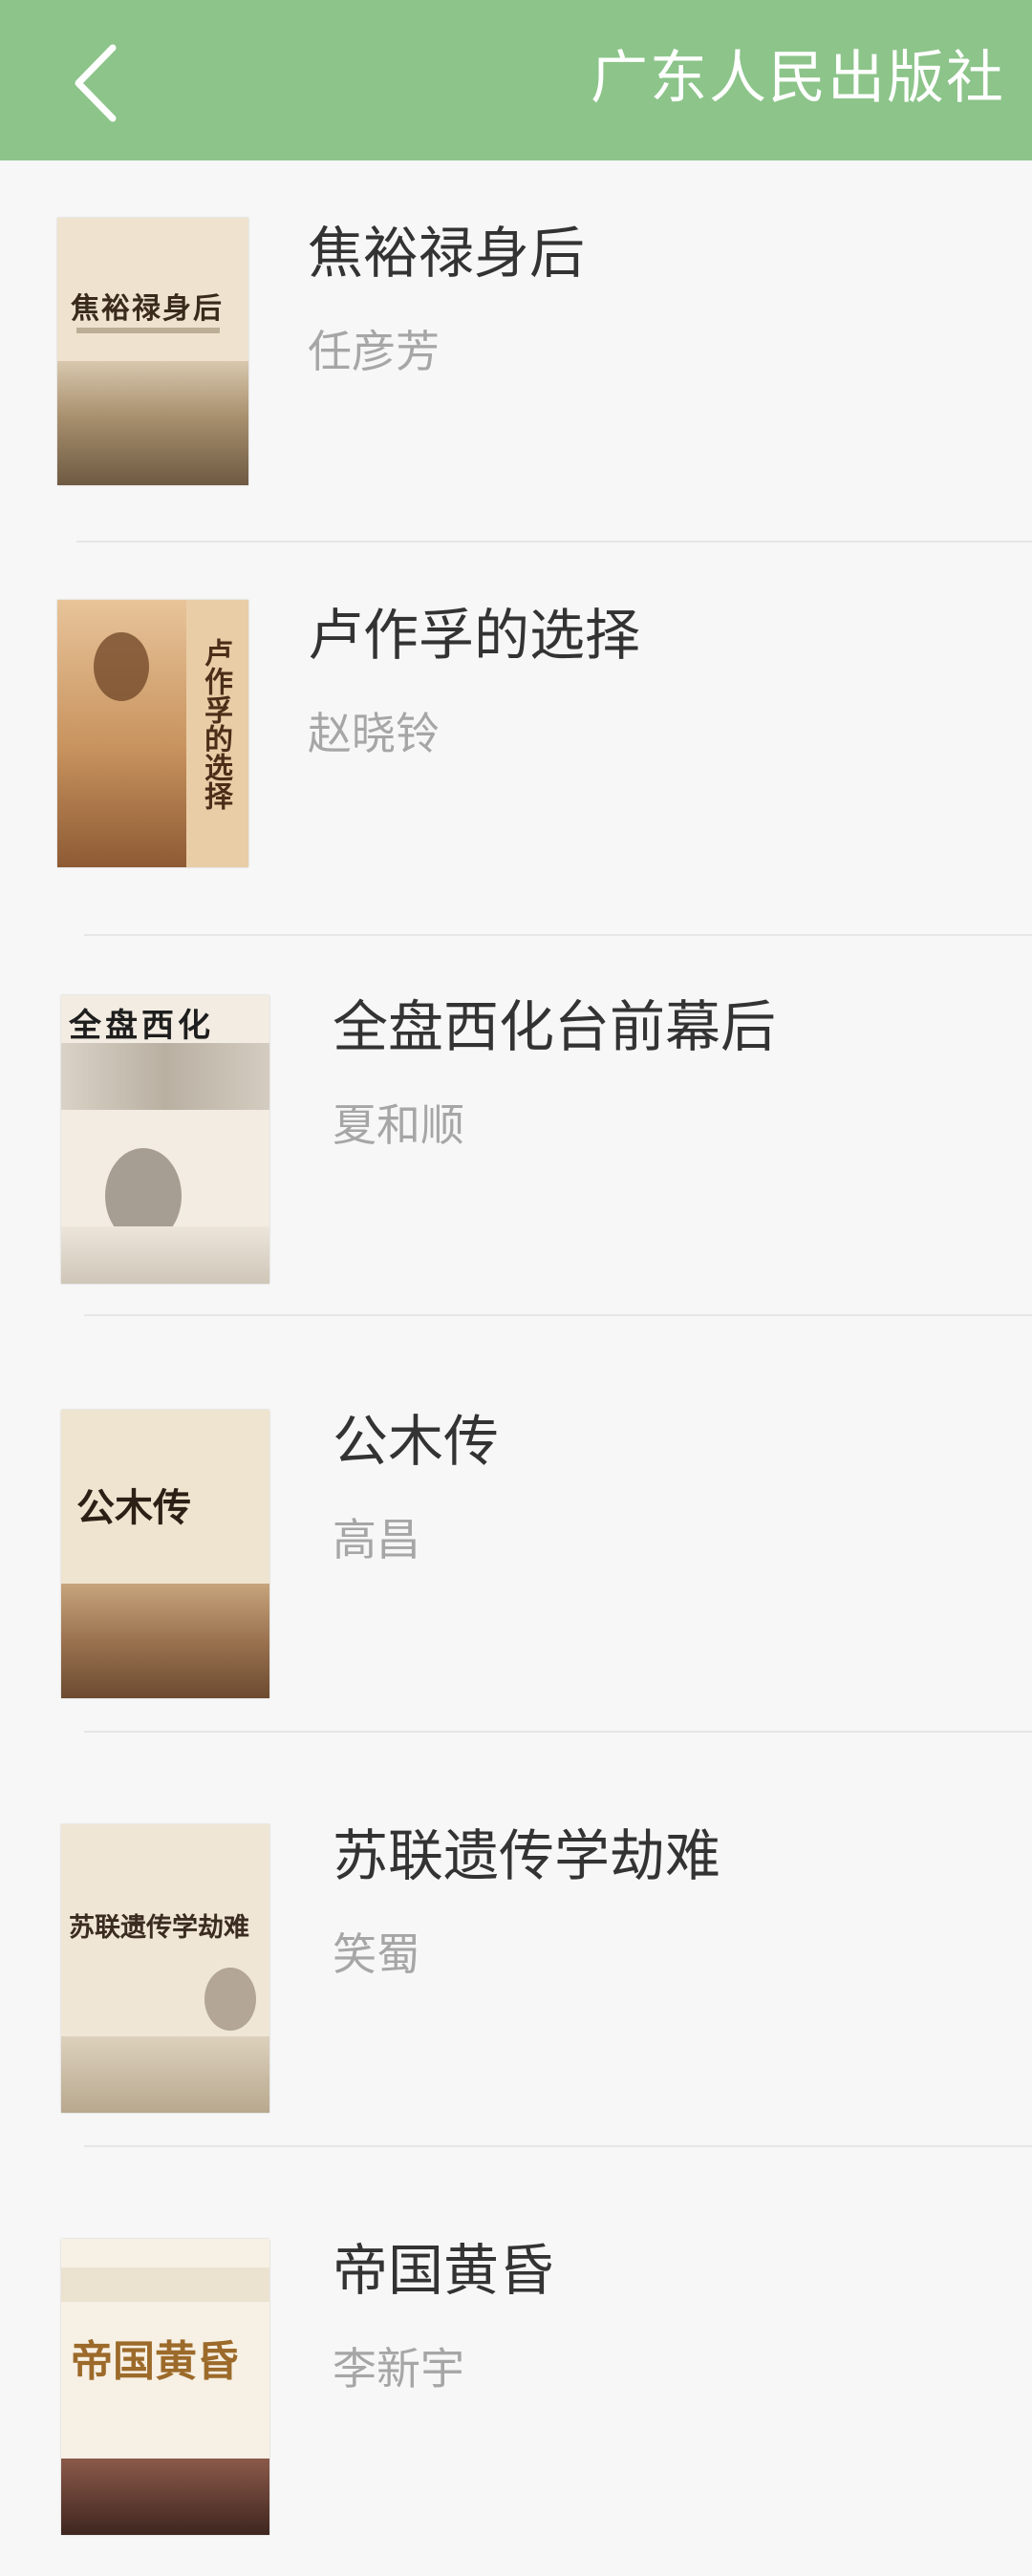 The width and height of the screenshot is (1032, 2576). I want to click on page-title: 广东人民出版社, so click(798, 79).